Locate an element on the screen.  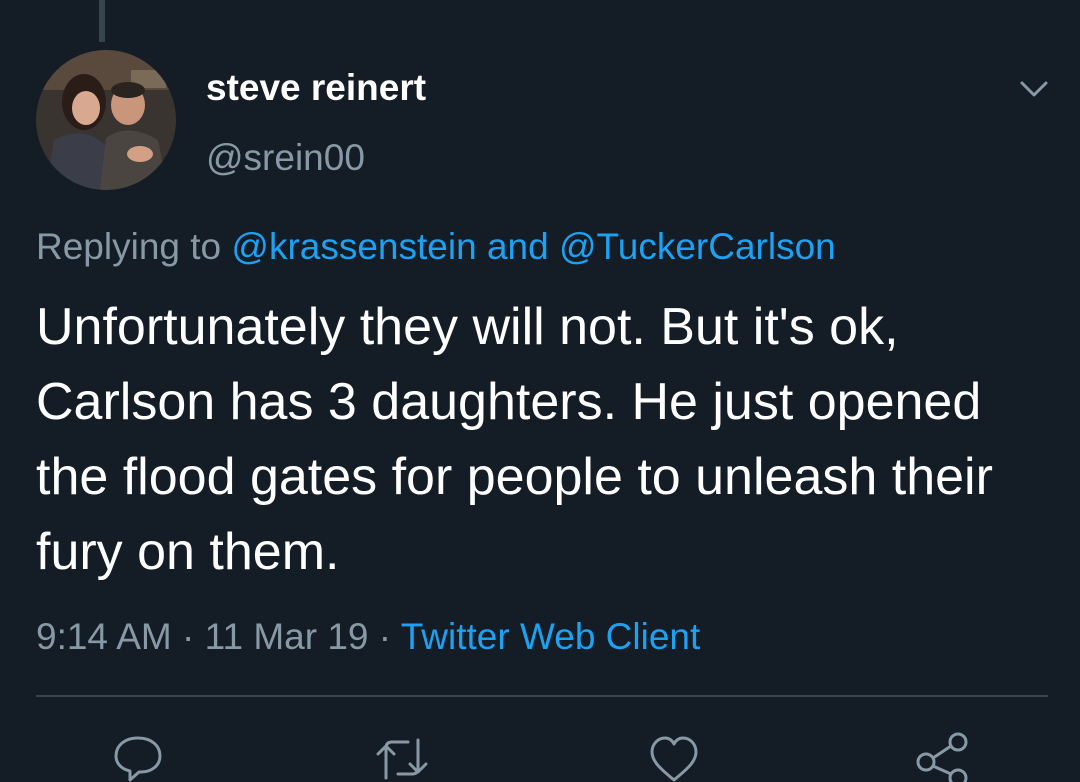
reply-icon is located at coordinates (138, 759).